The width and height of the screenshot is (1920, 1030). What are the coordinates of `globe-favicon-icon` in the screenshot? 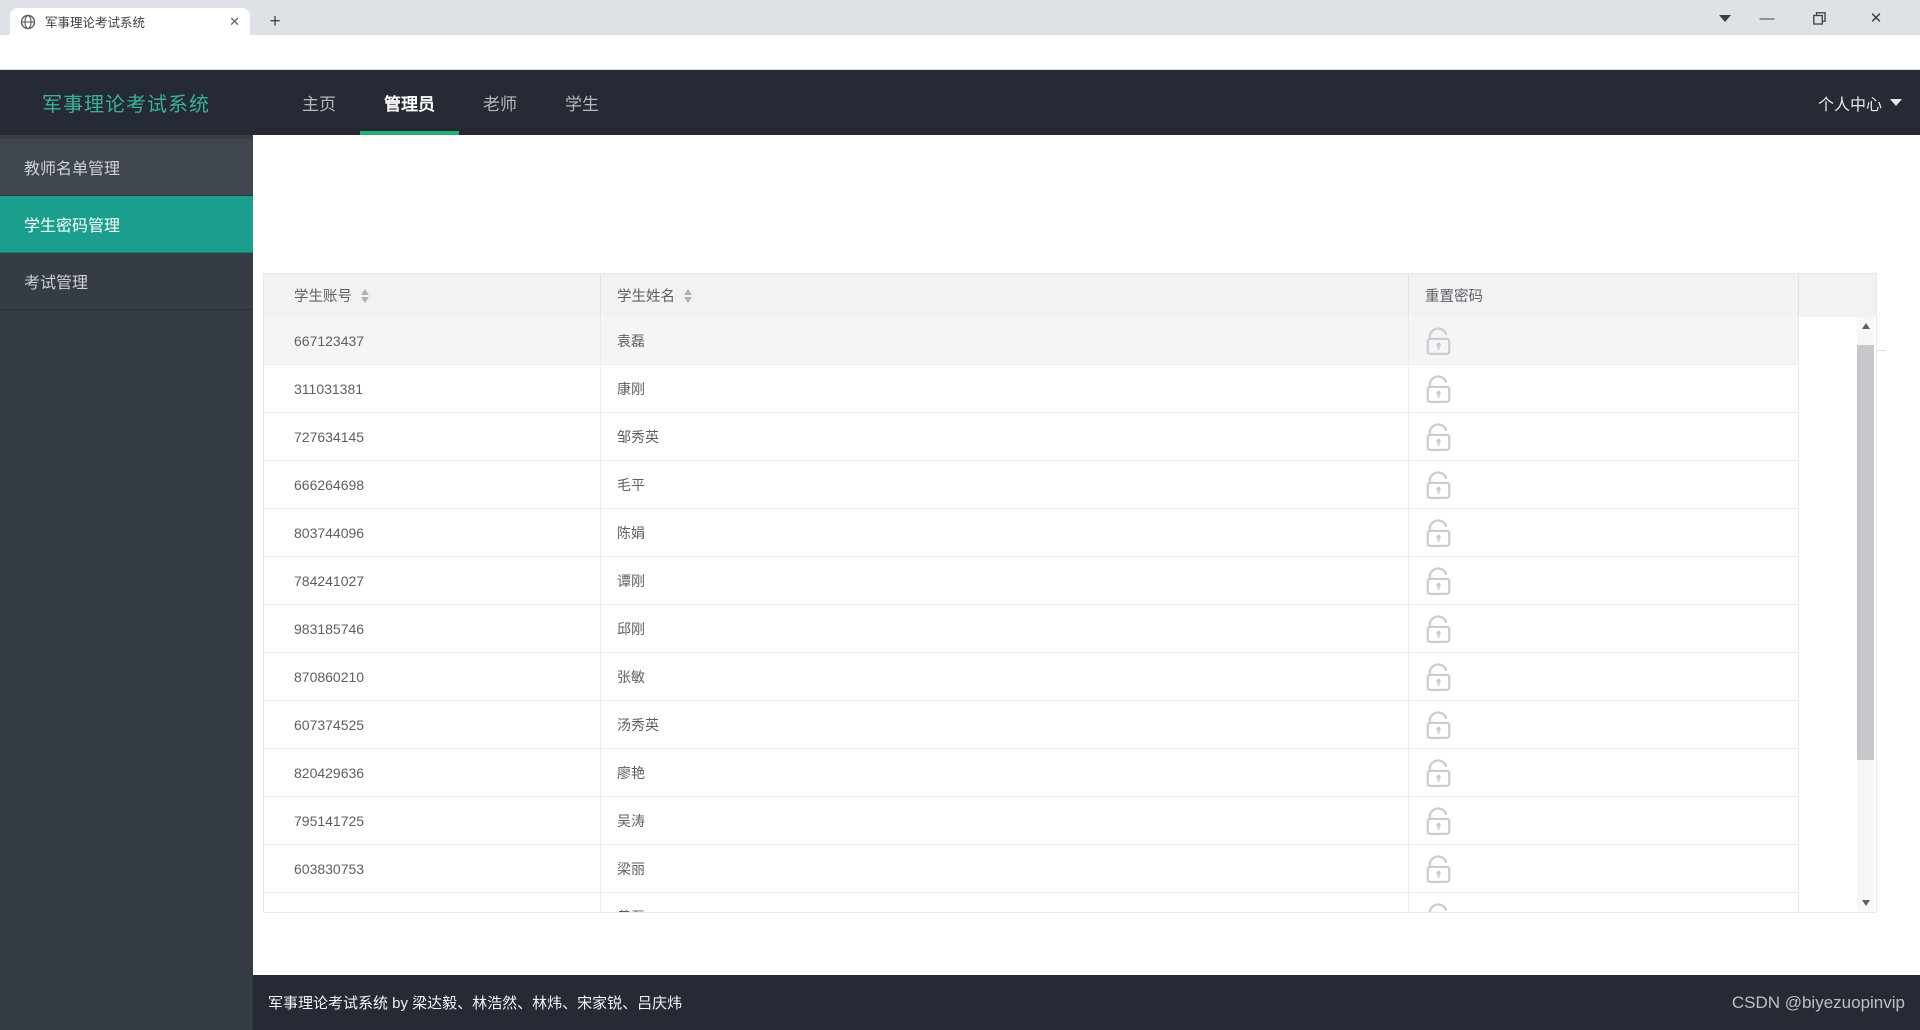 It's located at (28, 21).